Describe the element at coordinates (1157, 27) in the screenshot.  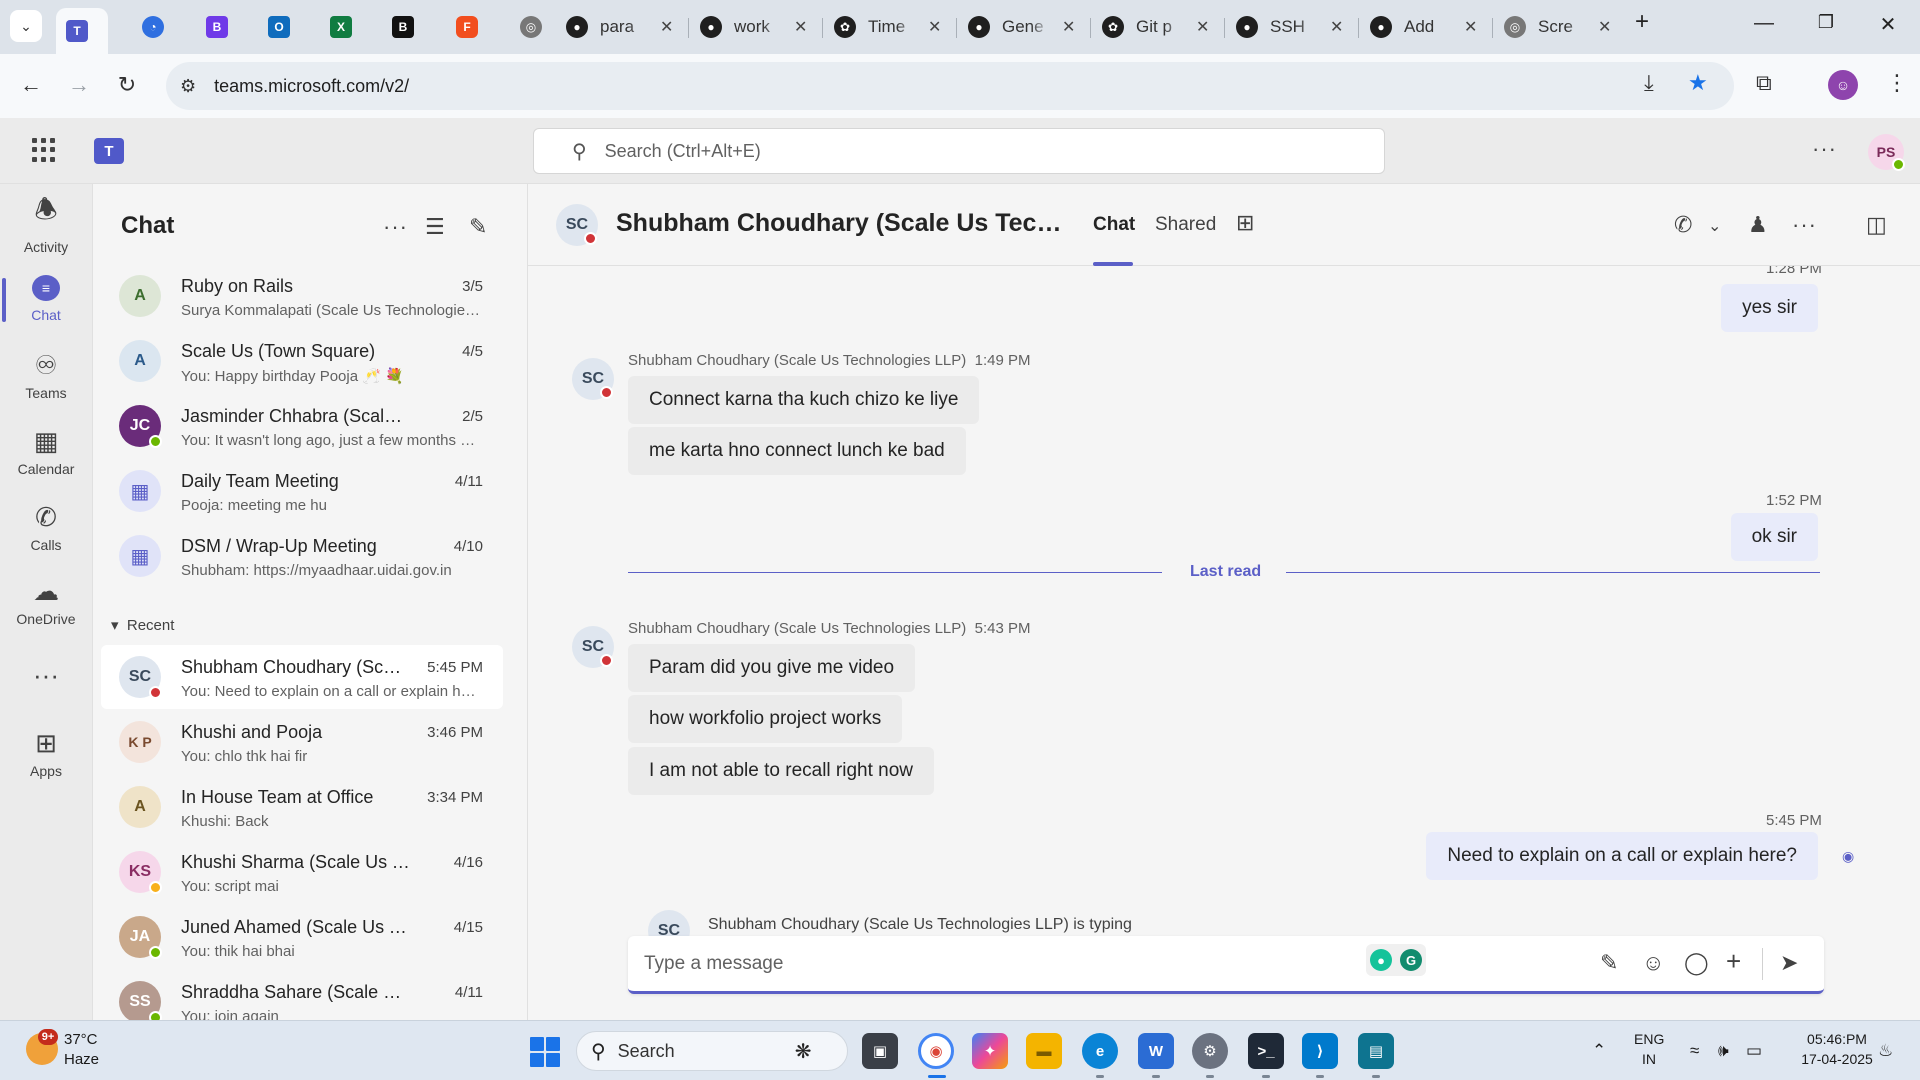
I see `tab-openai-2: ✿ Git p ✕` at that location.